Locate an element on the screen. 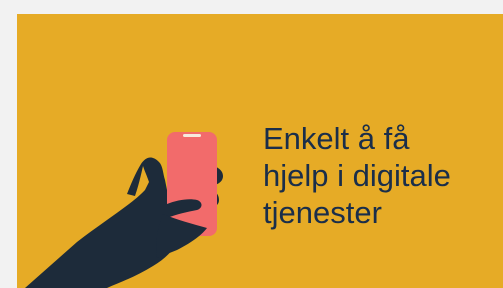 Image resolution: width=503 pixels, height=288 pixels. headline-line-2: hjelp i digitale is located at coordinates (357, 175).